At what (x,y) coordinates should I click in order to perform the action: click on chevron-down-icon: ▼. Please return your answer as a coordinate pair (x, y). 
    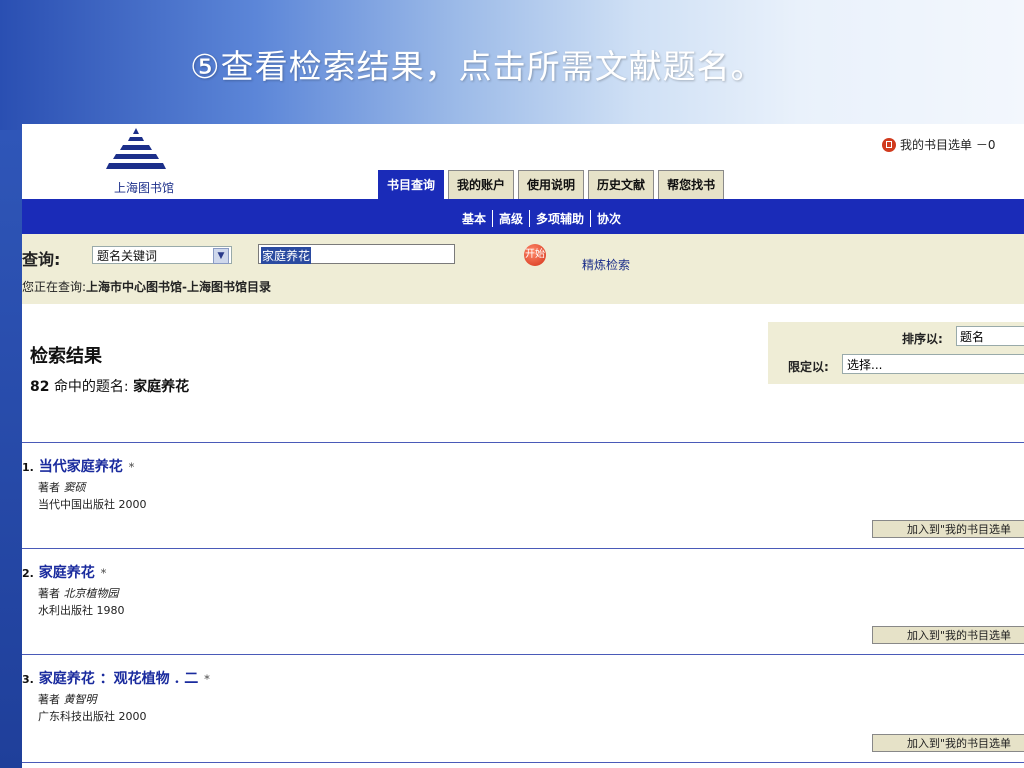
    Looking at the image, I should click on (221, 256).